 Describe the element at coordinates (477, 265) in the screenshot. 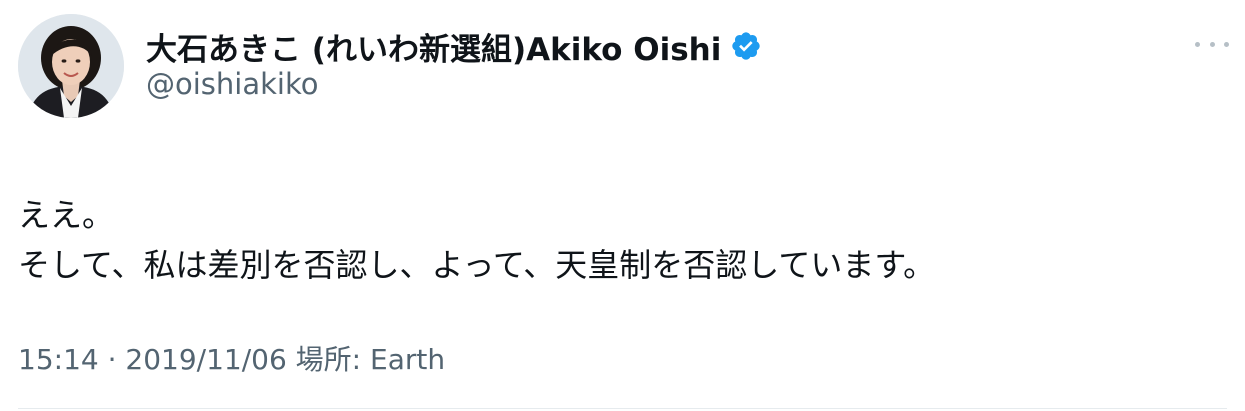

I see `tweet-text-line: そして、私は差別を否認し、よって、天皇制を否認しています。` at that location.